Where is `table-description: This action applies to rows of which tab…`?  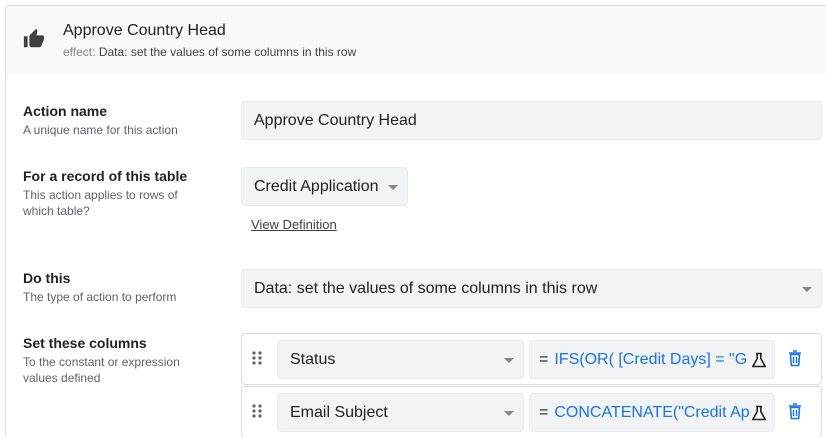 table-description: This action applies to rows of which tab… is located at coordinates (100, 203).